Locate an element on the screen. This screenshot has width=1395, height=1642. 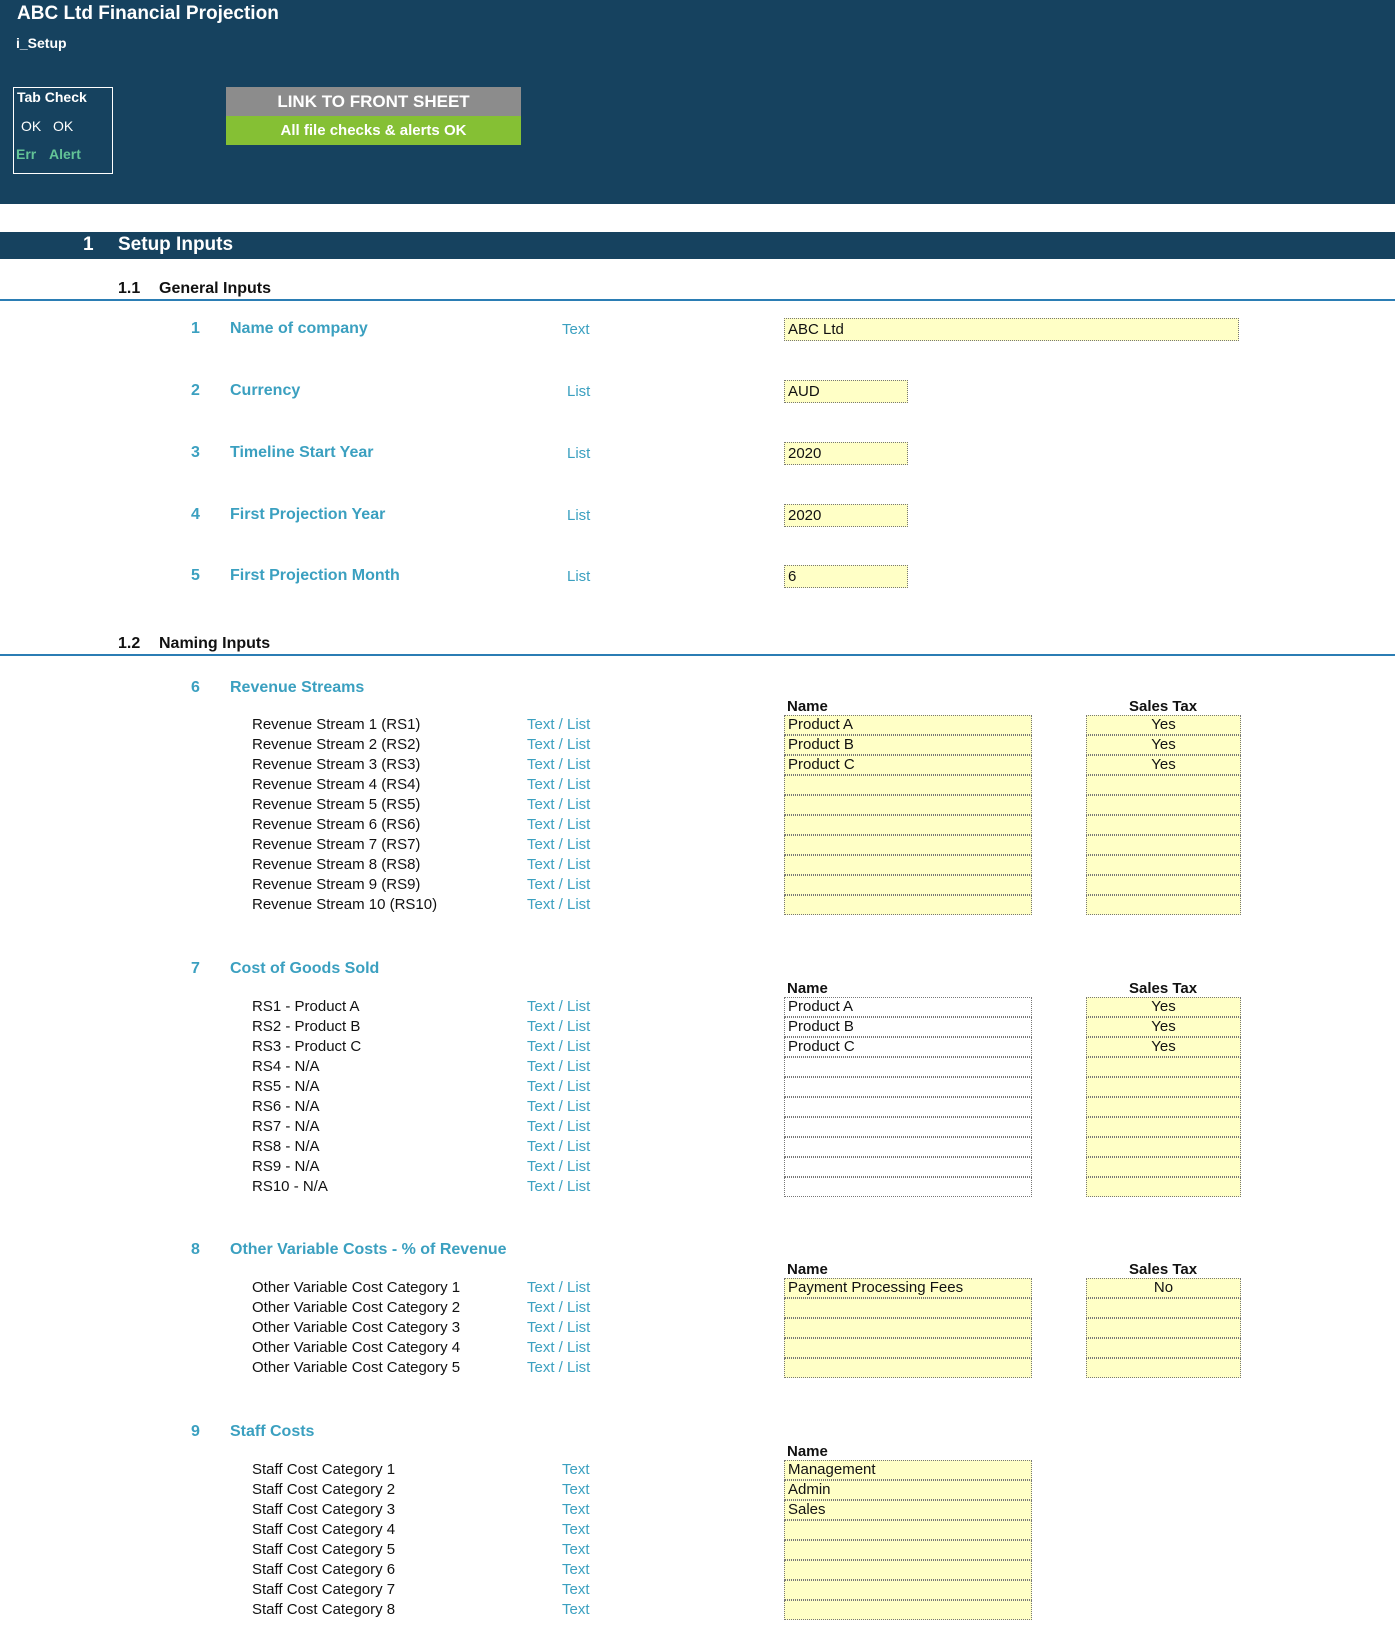
block-number: 9 is located at coordinates (195, 1431).